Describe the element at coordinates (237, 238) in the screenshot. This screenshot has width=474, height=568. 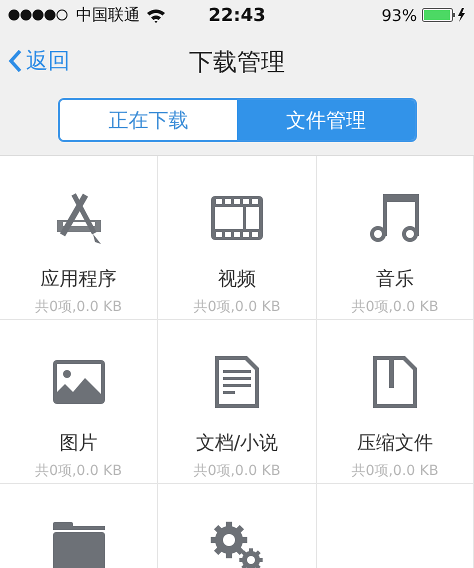
I see `category-tile: 视频 共0项,0.0 KB` at that location.